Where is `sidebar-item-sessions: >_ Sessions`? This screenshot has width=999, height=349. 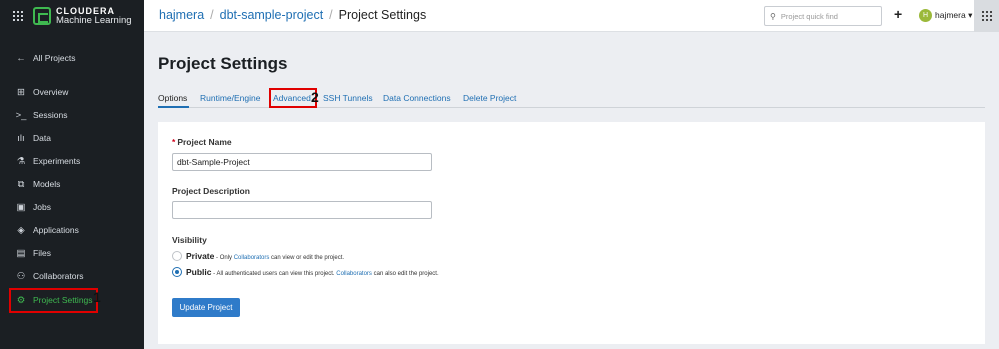 sidebar-item-sessions: >_ Sessions is located at coordinates (72, 115).